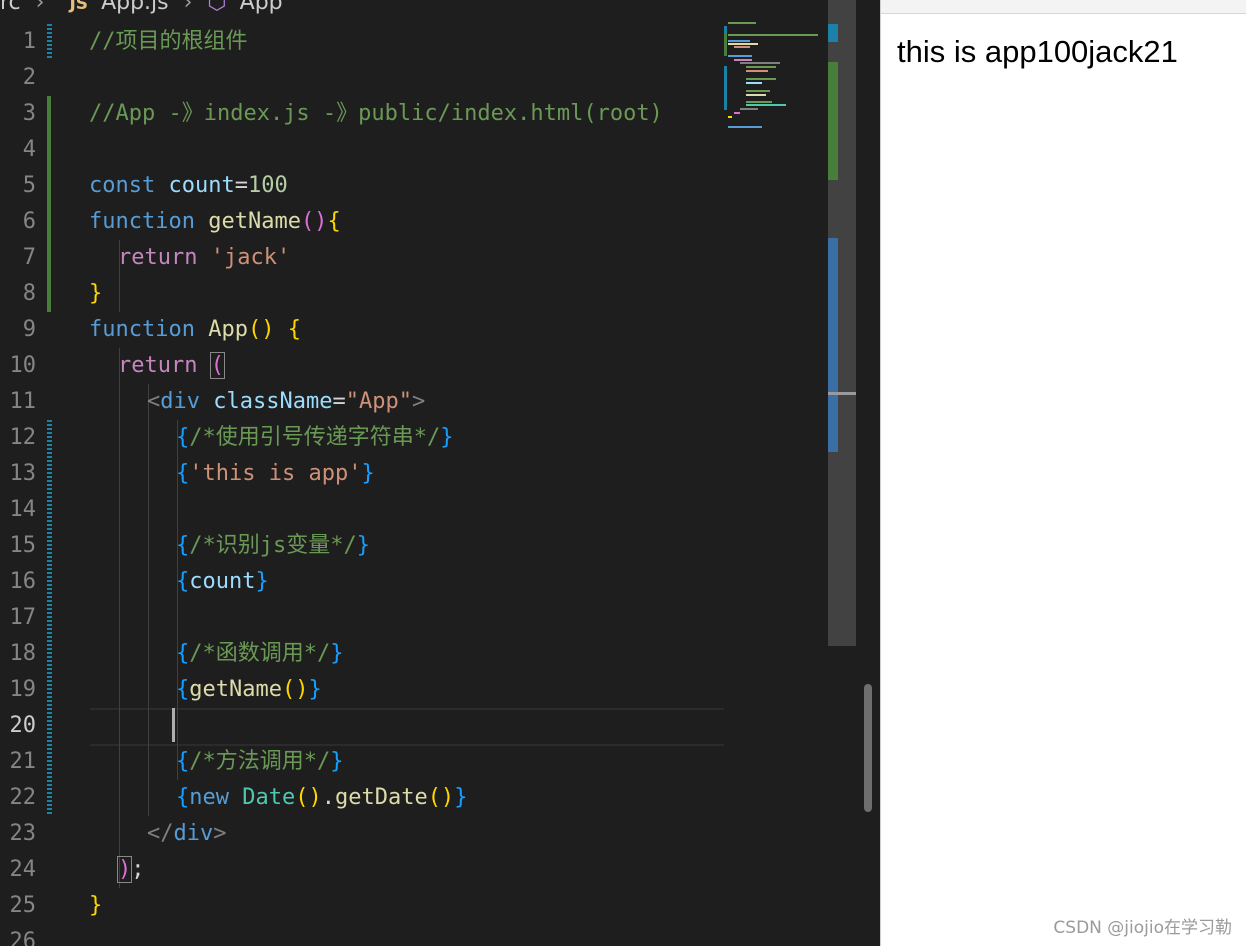  What do you see at coordinates (776, 473) in the screenshot?
I see `minimap` at bounding box center [776, 473].